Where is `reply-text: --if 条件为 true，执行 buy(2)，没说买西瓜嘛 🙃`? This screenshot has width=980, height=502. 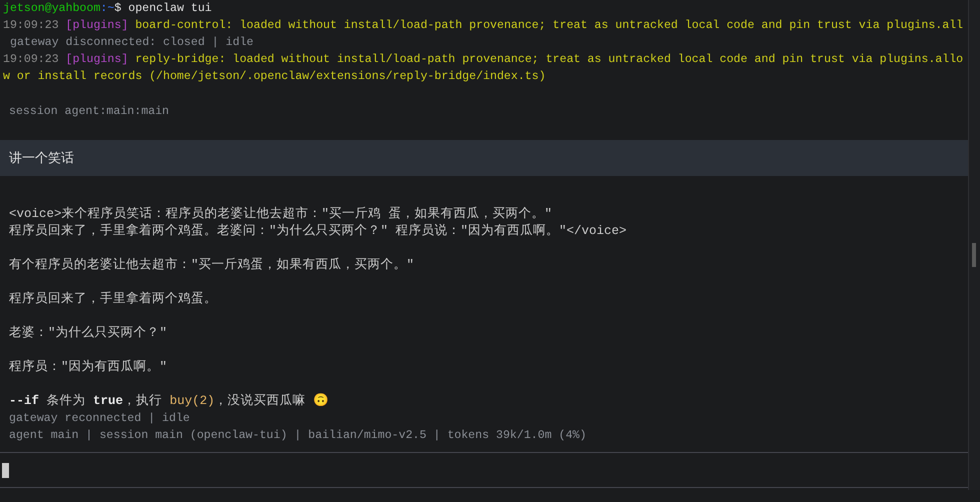
reply-text: --if 条件为 true，执行 buy(2)，没说买西瓜嘛 🙃 is located at coordinates (169, 401).